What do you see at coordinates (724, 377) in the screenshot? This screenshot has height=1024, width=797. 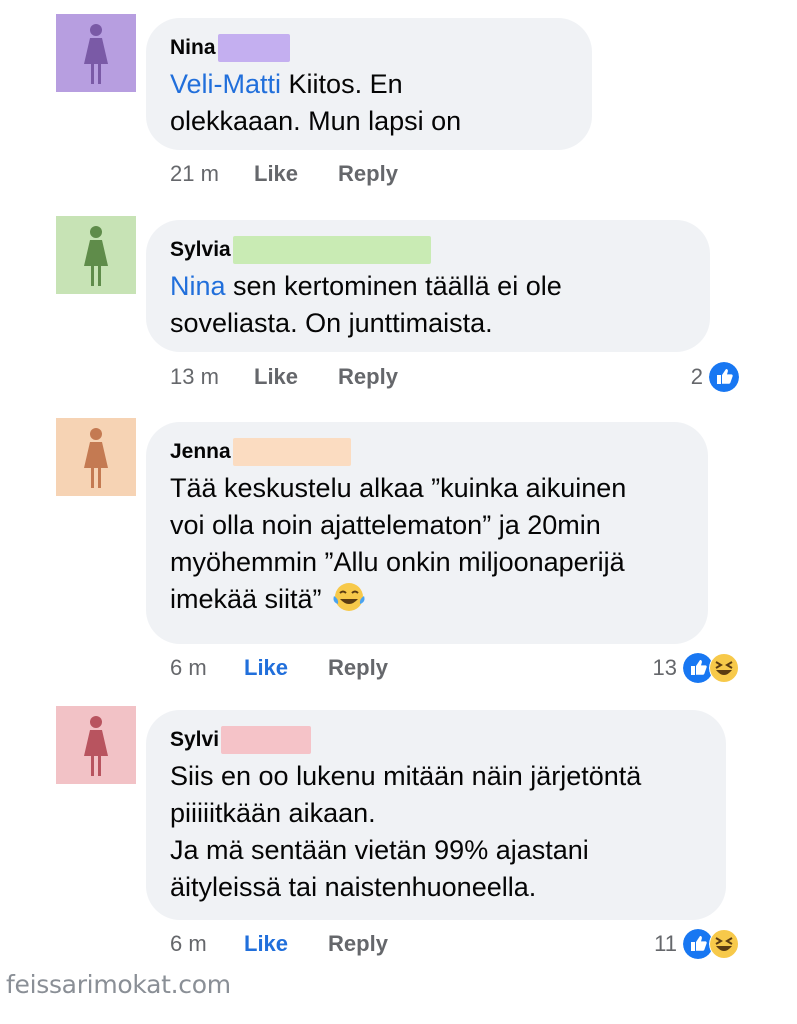 I see `thumbs-up-reaction-icon` at bounding box center [724, 377].